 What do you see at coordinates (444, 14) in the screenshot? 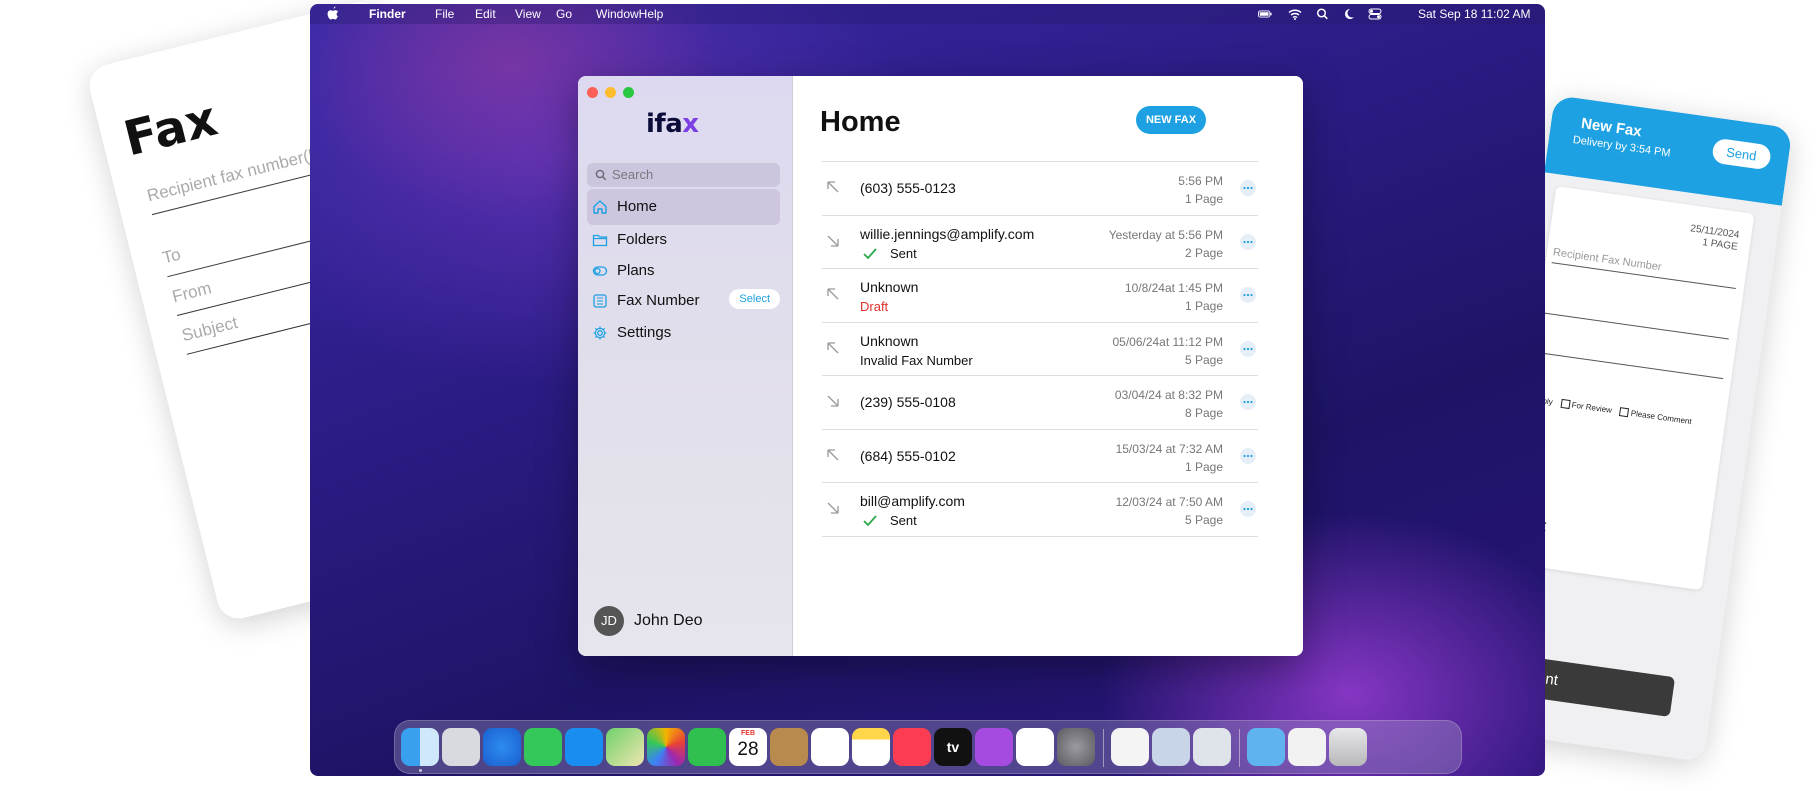
I see `menu-file: File` at bounding box center [444, 14].